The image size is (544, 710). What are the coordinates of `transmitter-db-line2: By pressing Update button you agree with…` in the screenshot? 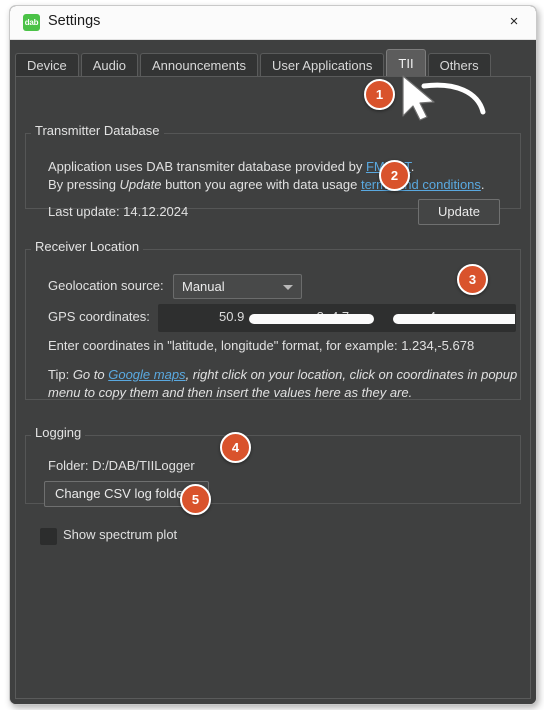 It's located at (266, 184).